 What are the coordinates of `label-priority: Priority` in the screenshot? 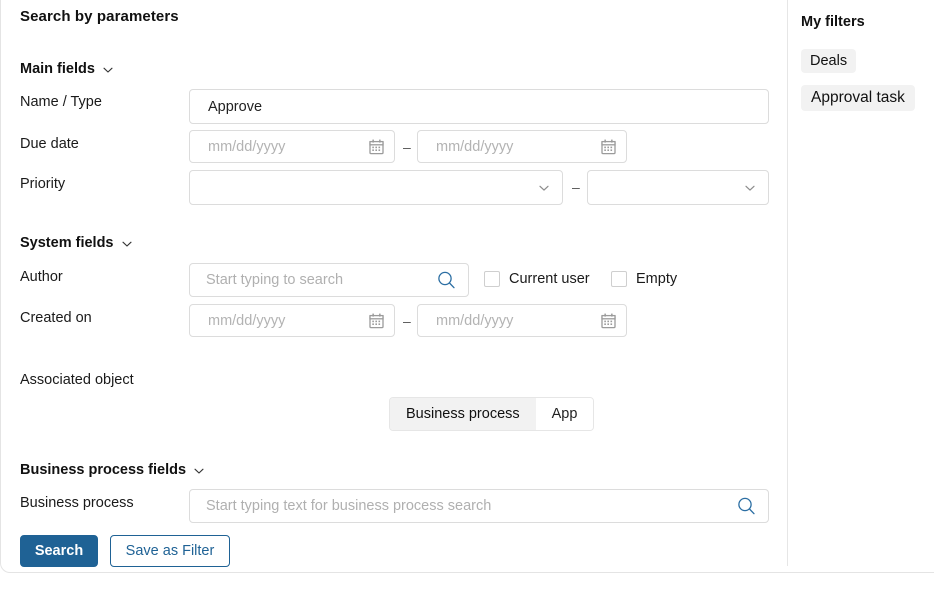 It's located at (43, 184).